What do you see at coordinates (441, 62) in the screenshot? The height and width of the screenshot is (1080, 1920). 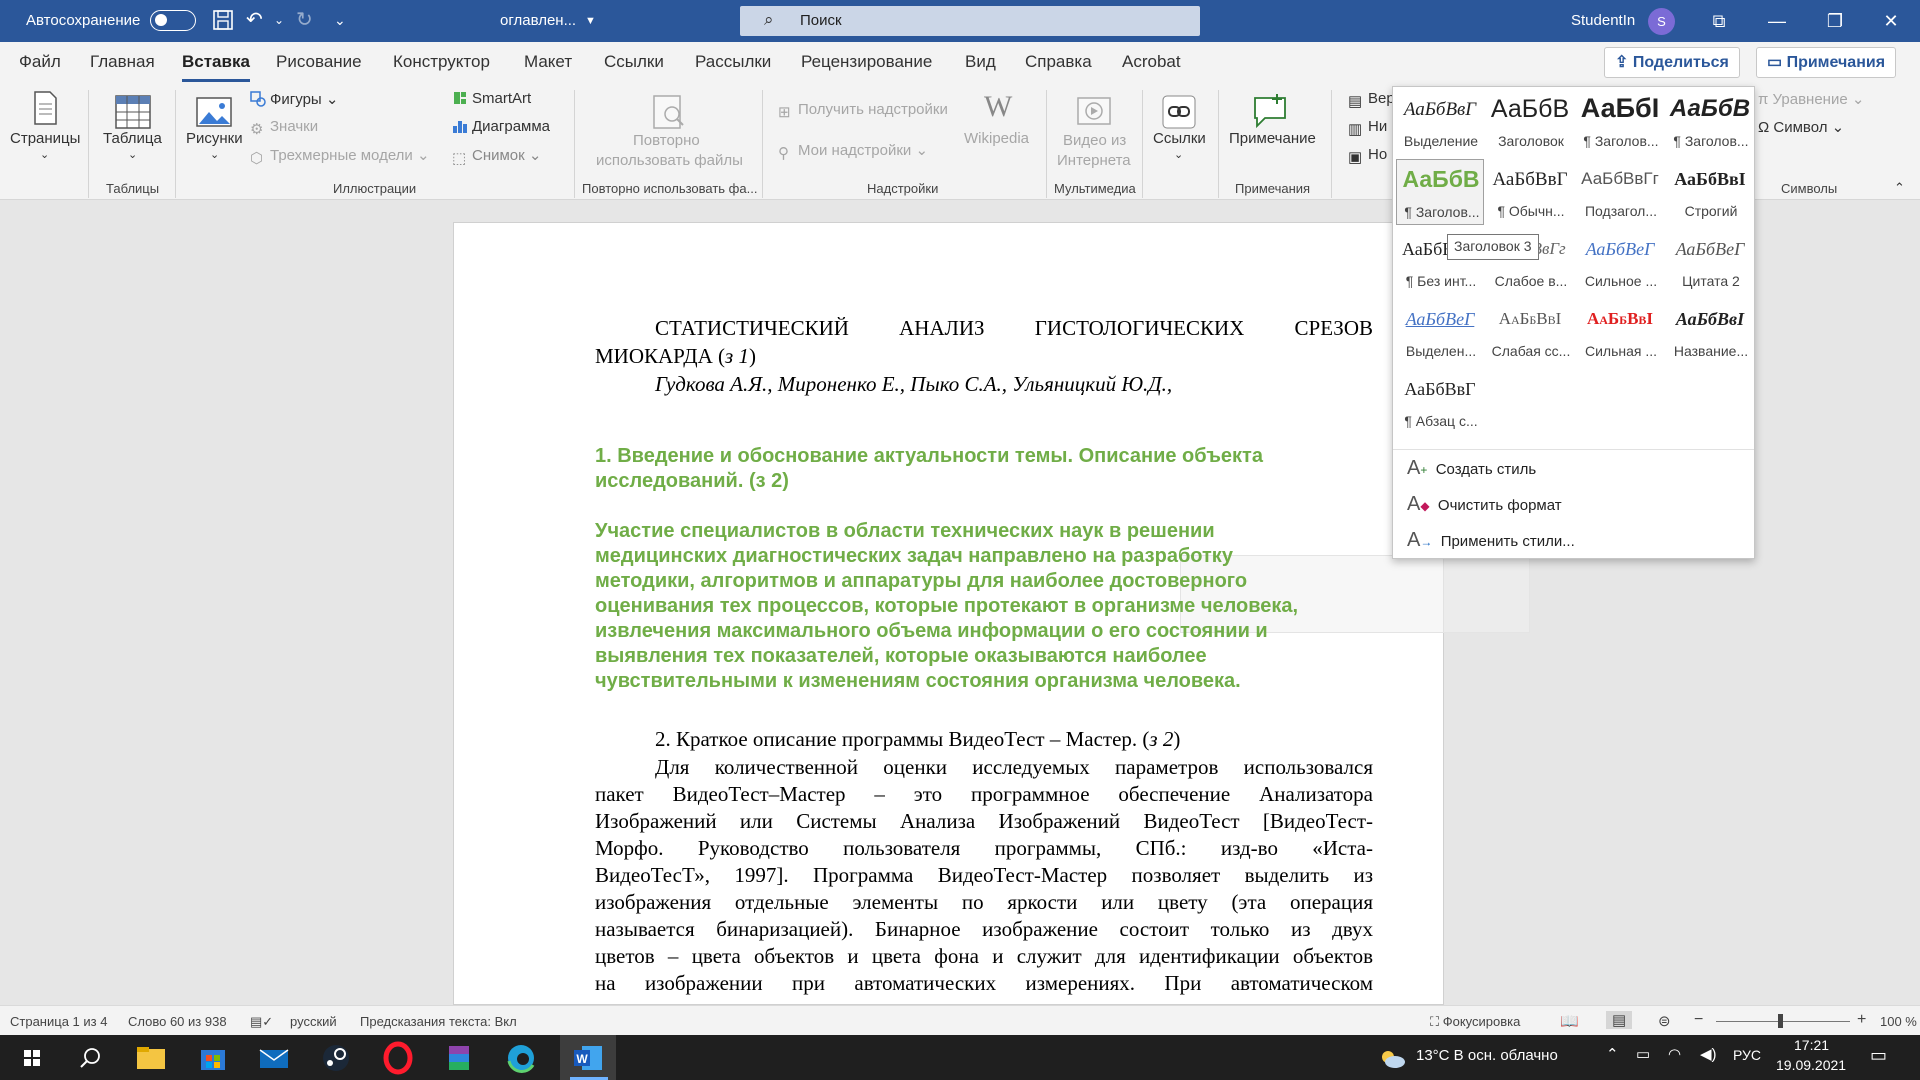 I see `tab-design: Конструктор` at bounding box center [441, 62].